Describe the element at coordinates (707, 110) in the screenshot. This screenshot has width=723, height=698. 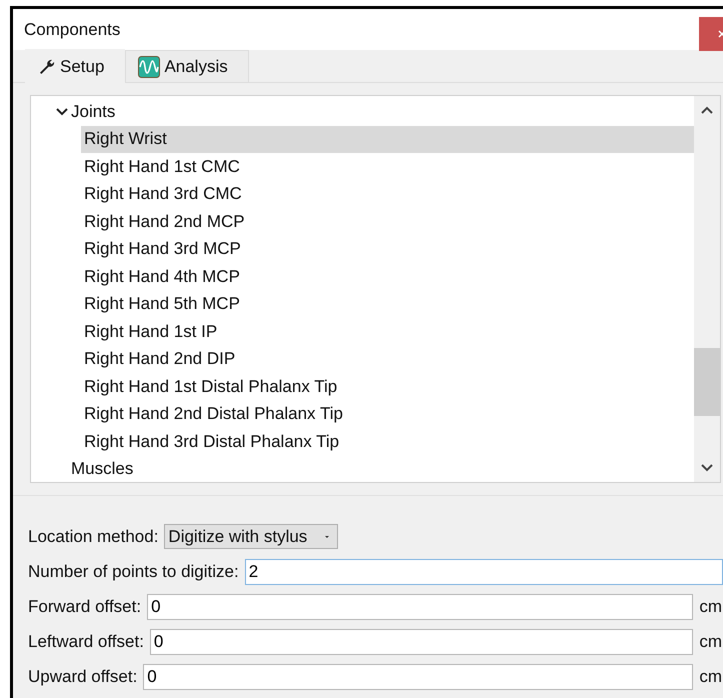
I see `scroll-up-icon` at that location.